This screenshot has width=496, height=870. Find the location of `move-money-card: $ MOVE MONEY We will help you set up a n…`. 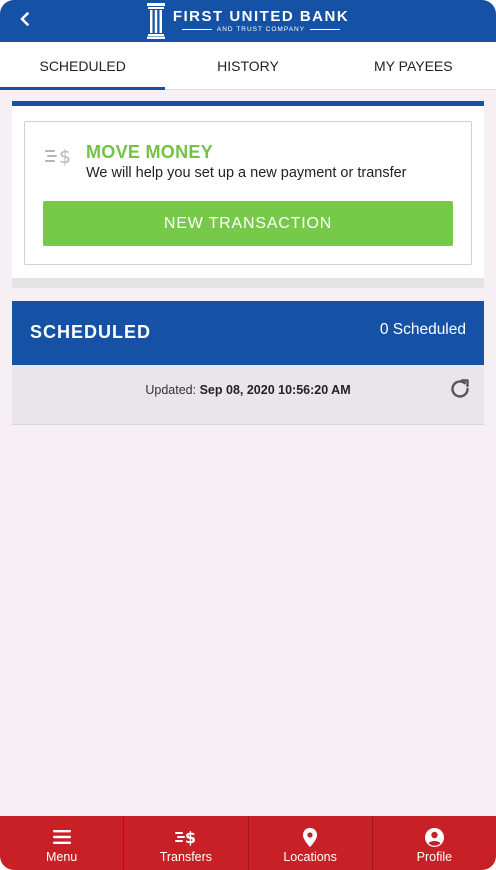

move-money-card: $ MOVE MONEY We will help you set up a n… is located at coordinates (248, 193).